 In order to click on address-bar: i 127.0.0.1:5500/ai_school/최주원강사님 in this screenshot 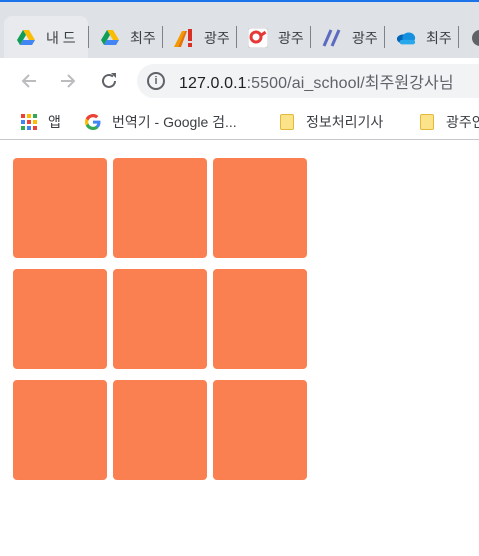, I will do `click(308, 81)`.